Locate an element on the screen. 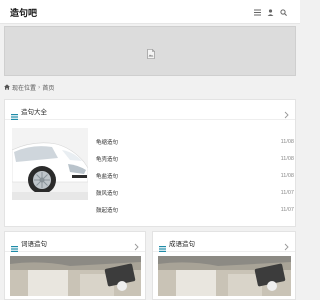  car-thumbnail is located at coordinates (50, 164).